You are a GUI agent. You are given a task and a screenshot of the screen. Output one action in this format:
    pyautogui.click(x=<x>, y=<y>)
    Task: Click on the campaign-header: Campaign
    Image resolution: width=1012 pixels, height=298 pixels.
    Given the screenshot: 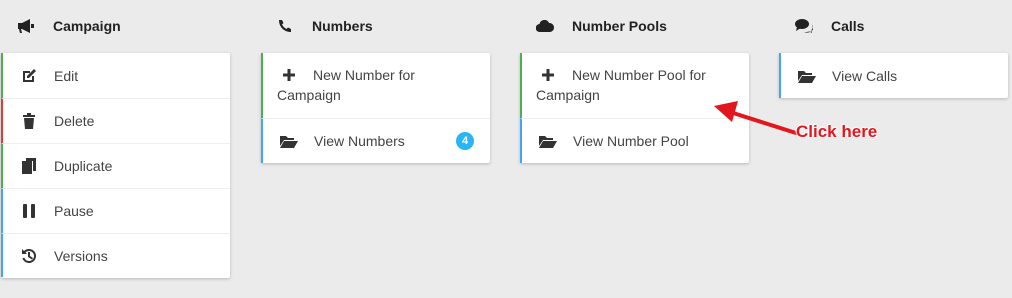 What is the action you would take?
    pyautogui.click(x=116, y=26)
    